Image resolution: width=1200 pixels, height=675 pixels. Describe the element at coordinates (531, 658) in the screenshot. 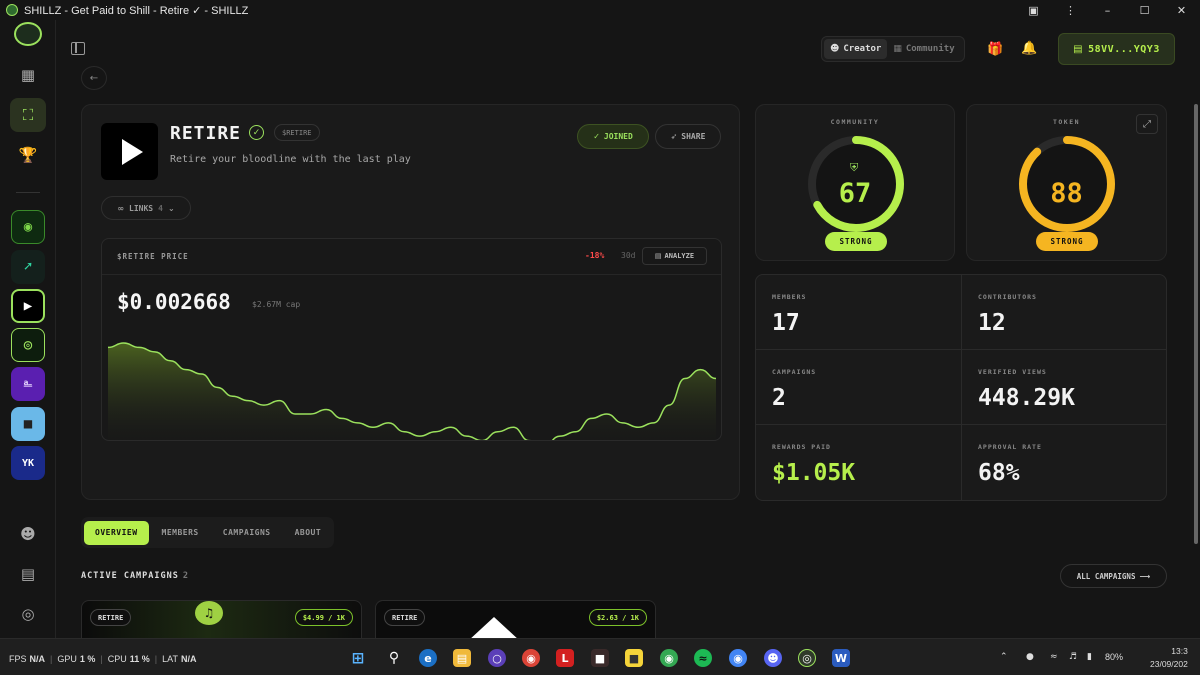

I see `chrome-icon: ◉` at that location.